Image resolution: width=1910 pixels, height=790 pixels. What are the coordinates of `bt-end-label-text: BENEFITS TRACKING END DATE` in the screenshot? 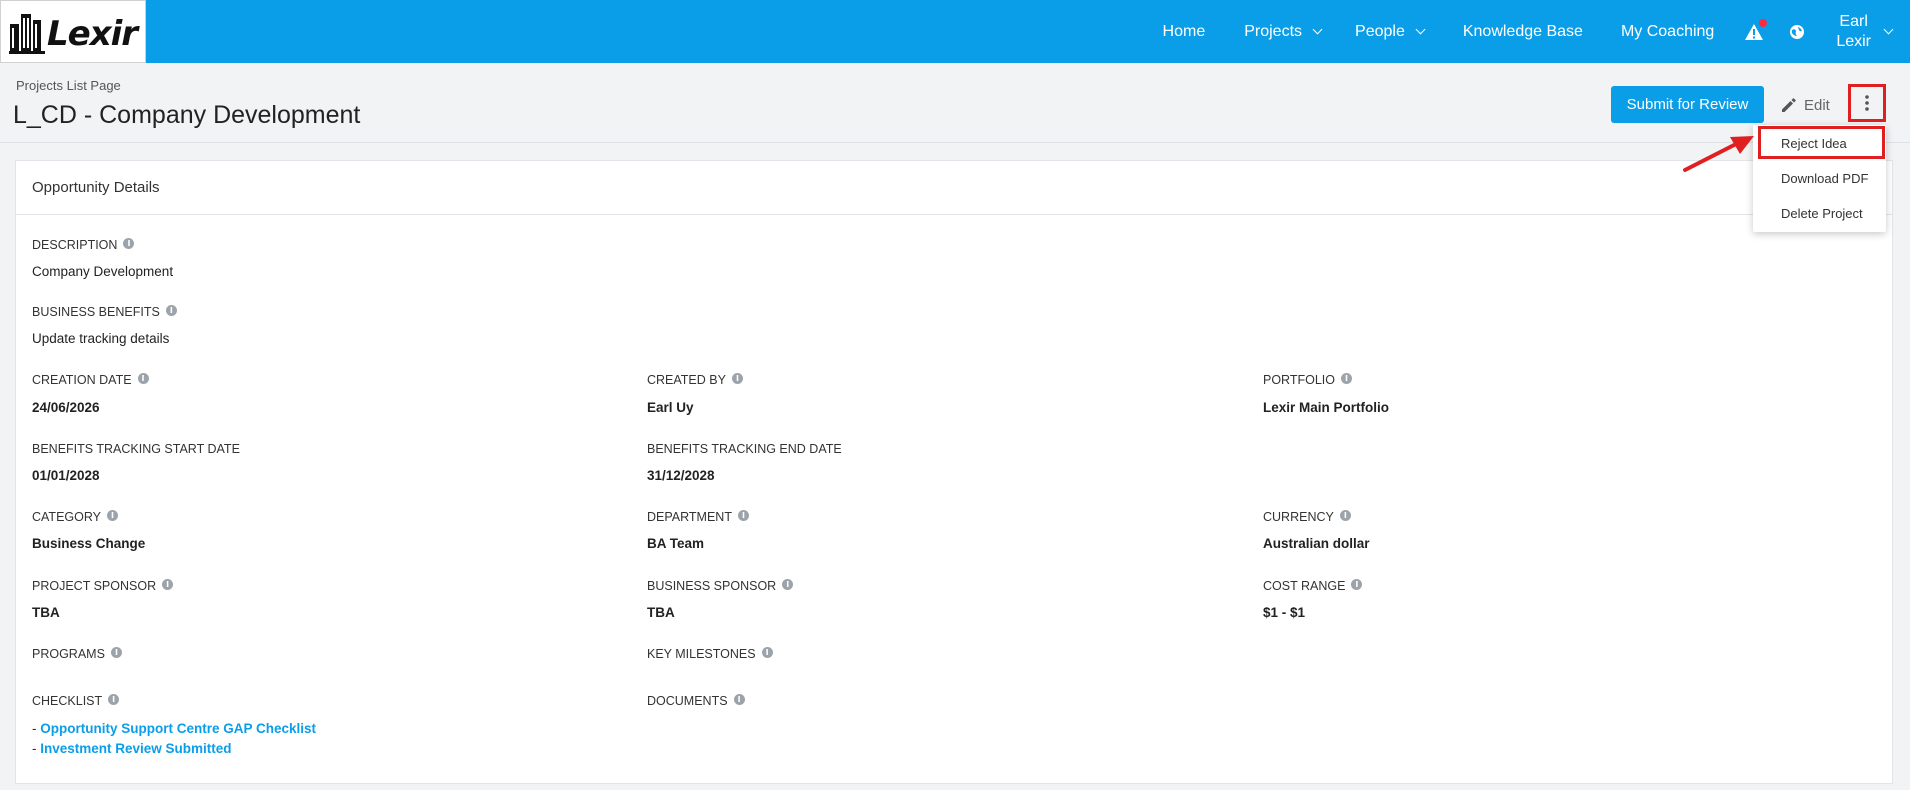 It's located at (744, 449).